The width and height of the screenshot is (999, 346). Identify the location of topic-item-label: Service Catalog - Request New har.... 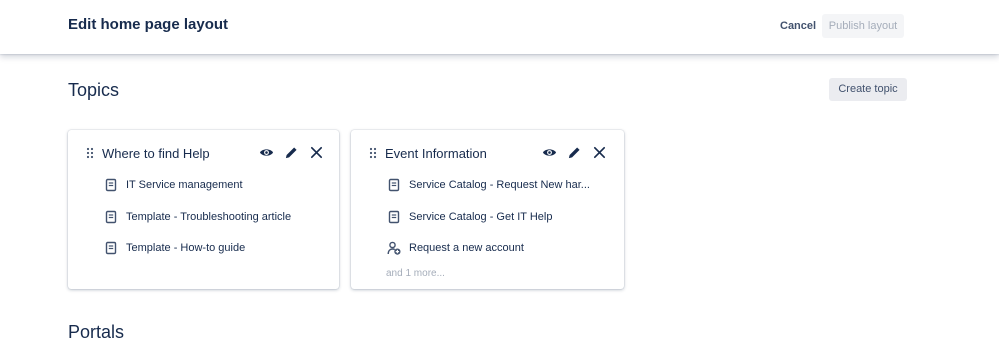
(499, 185).